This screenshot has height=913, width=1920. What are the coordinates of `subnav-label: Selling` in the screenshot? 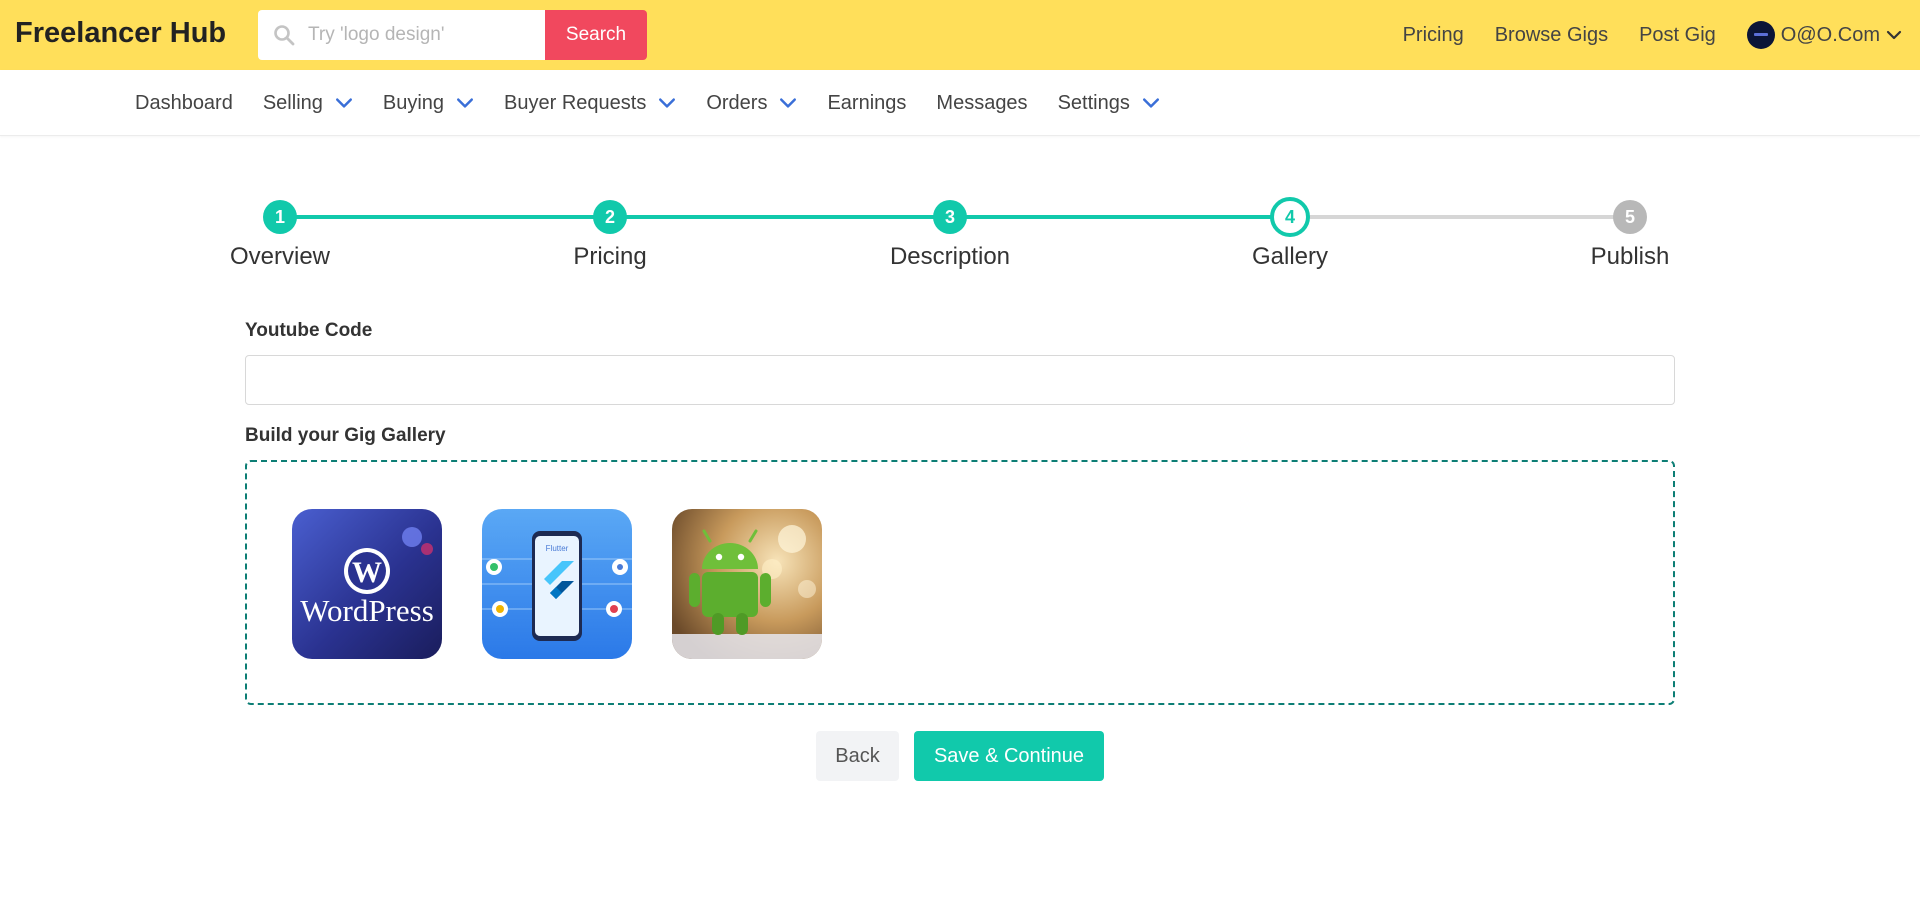 It's located at (292, 102).